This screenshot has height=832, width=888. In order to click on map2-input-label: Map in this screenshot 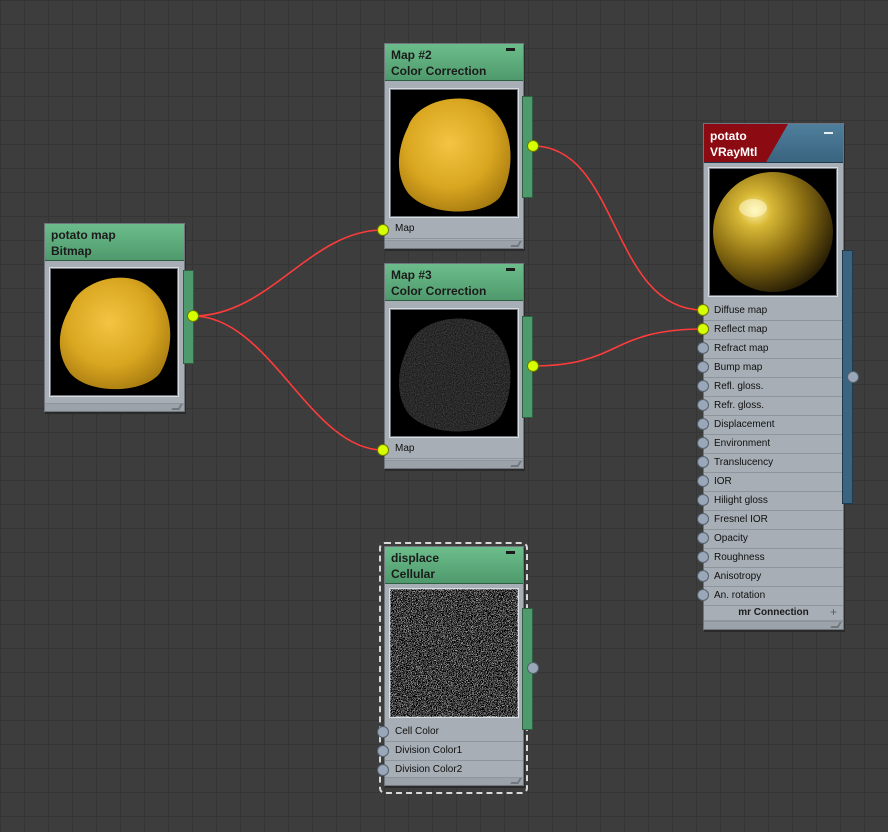, I will do `click(405, 228)`.